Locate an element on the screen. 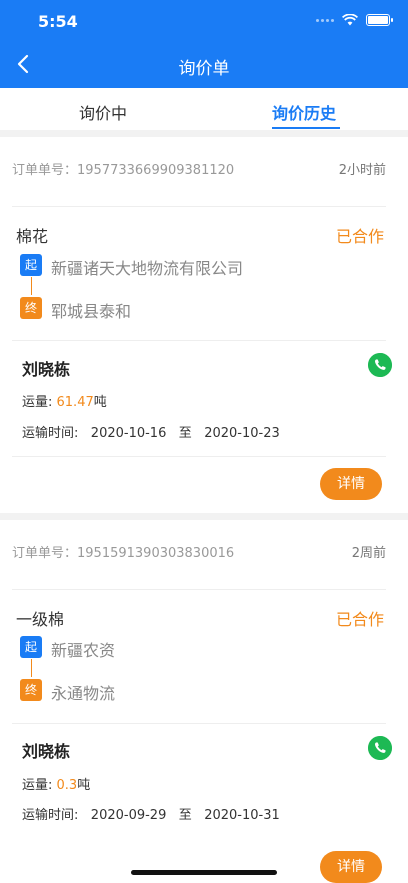 The image size is (408, 883). date-from: 2020-10-16 is located at coordinates (128, 433).